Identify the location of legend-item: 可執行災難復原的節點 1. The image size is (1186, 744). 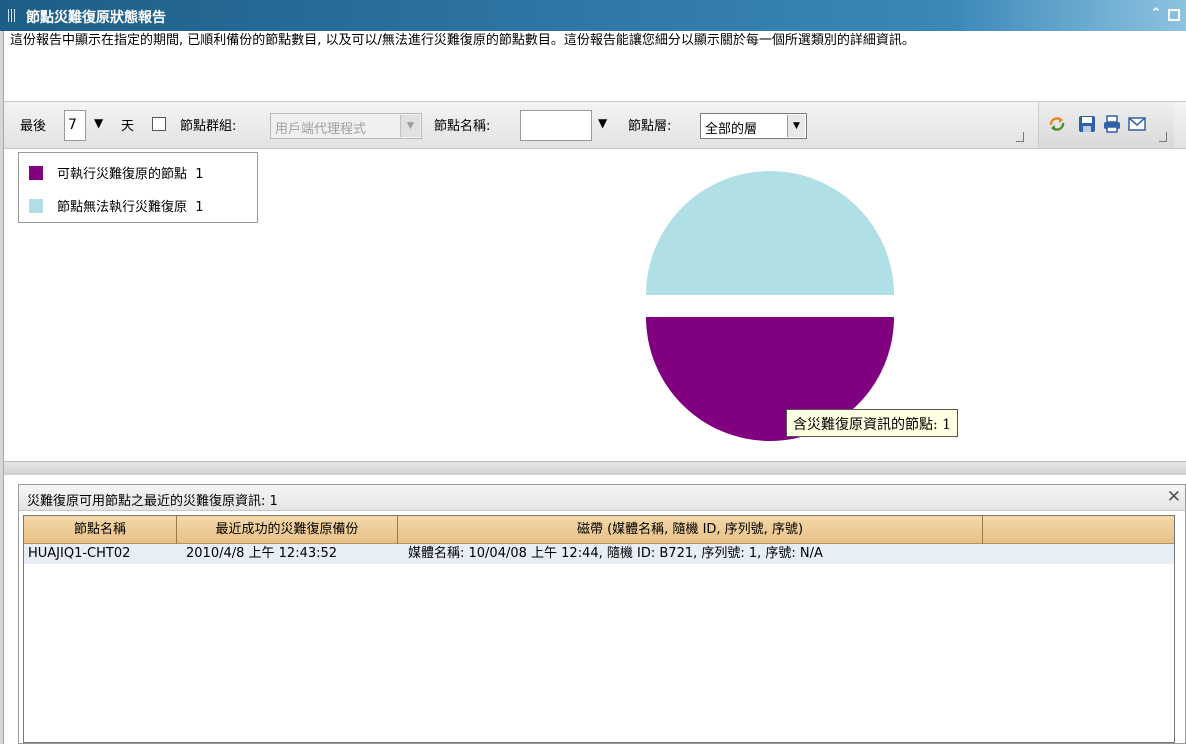
(116, 172).